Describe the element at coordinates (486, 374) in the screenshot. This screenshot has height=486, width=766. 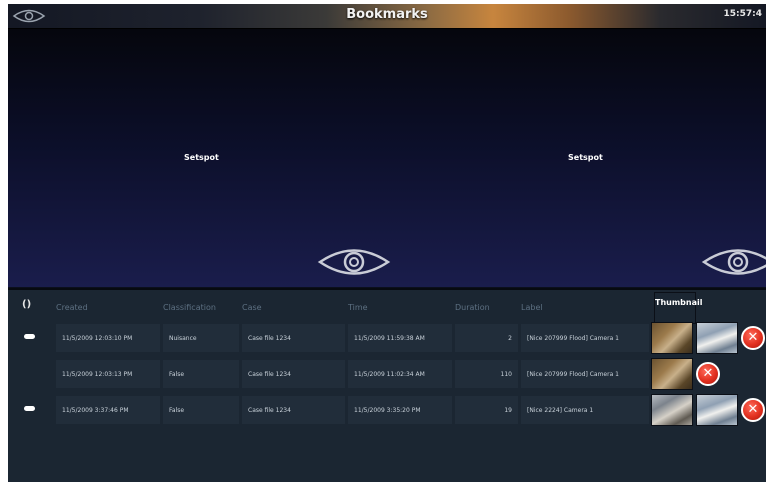
I see `cell-duration: 110` at that location.